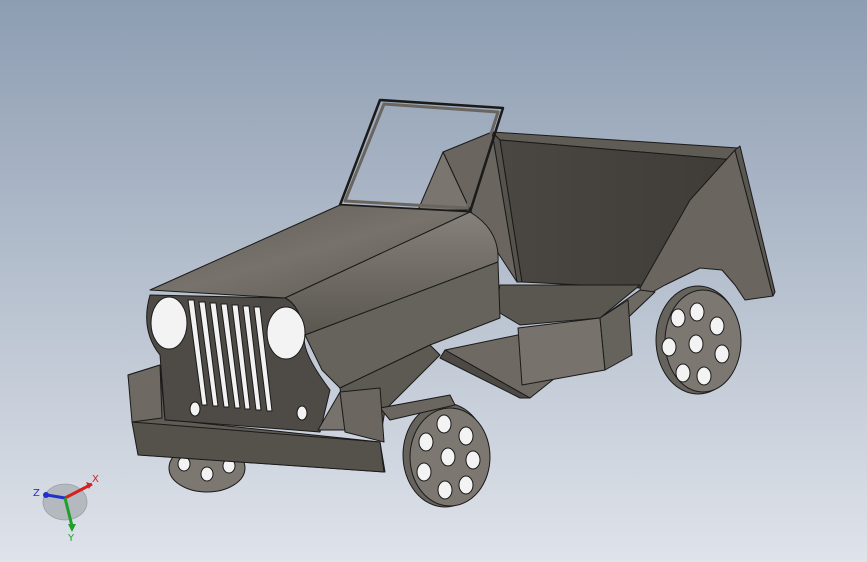 The height and width of the screenshot is (562, 867). Describe the element at coordinates (65, 508) in the screenshot. I see `coordinate-triad: X Z Y` at that location.